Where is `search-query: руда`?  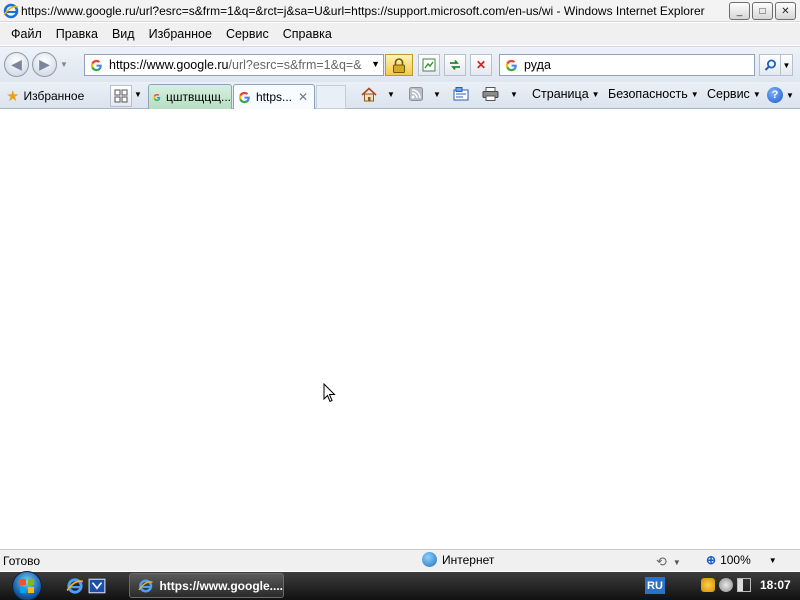
search-query: руда is located at coordinates (537, 65).